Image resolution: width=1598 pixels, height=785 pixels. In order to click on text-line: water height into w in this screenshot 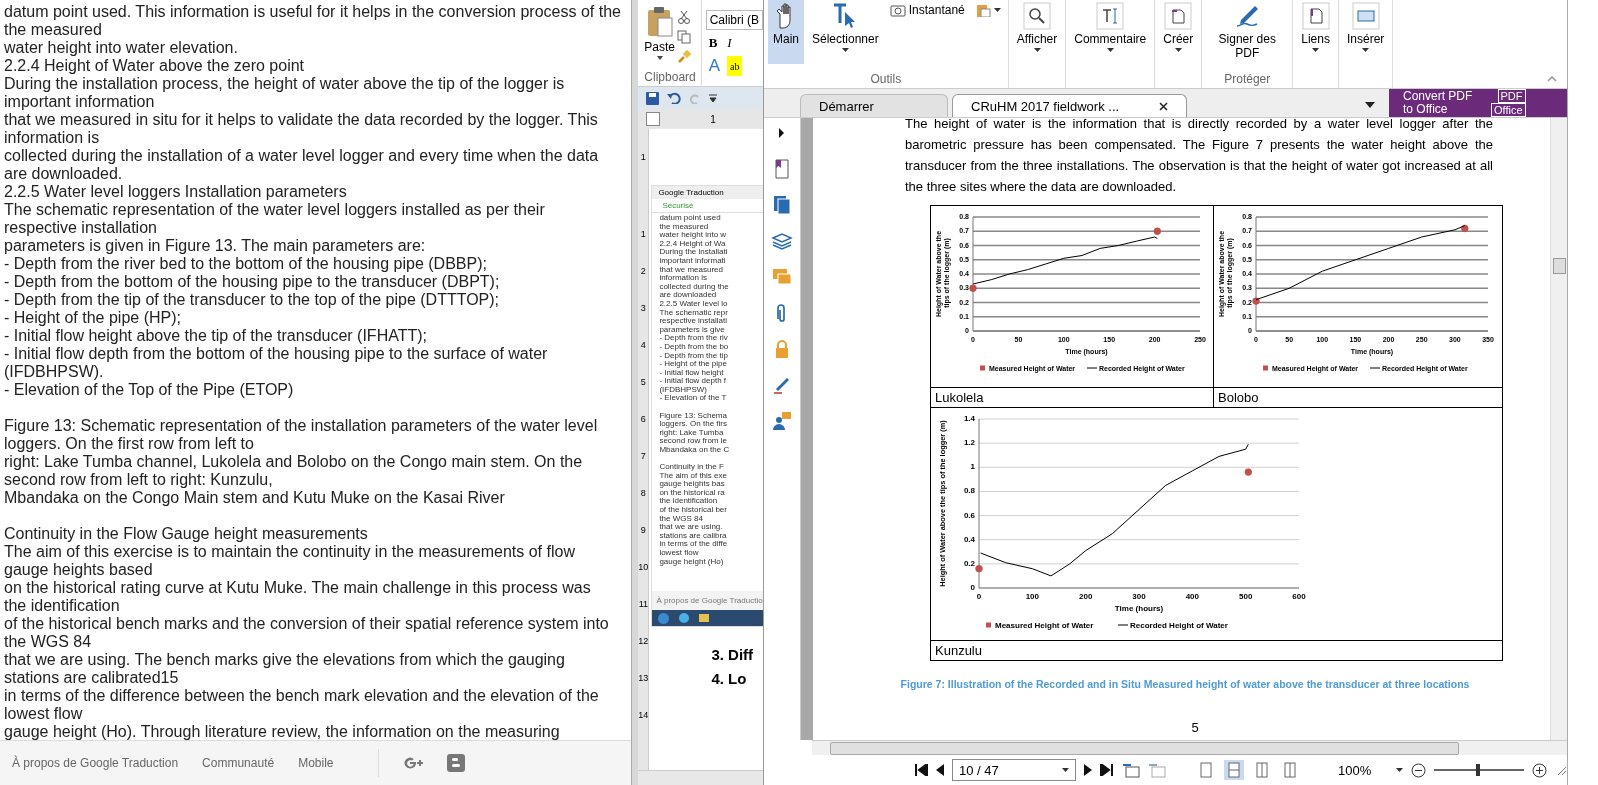, I will do `click(693, 235)`.